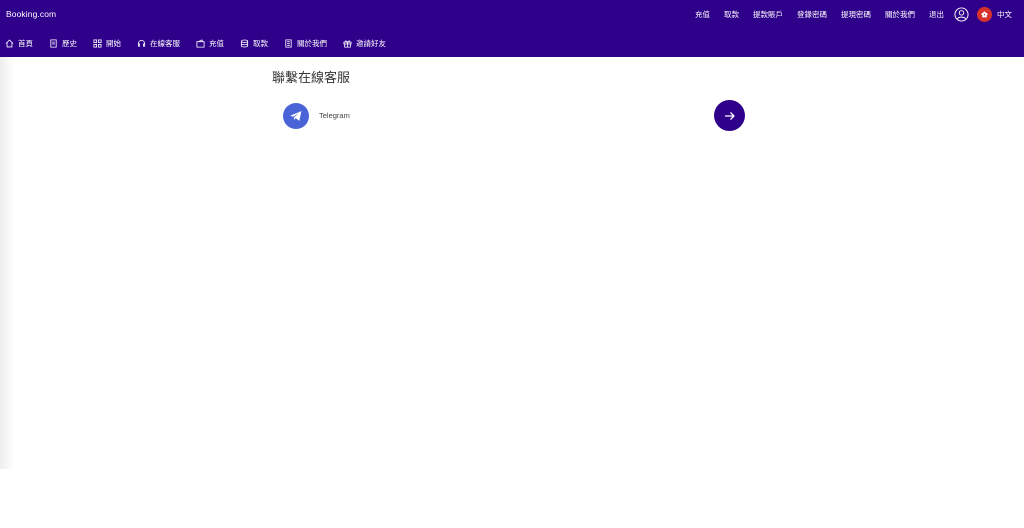 This screenshot has width=1024, height=528. Describe the element at coordinates (994, 14) in the screenshot. I see `language-selector: 中文` at that location.